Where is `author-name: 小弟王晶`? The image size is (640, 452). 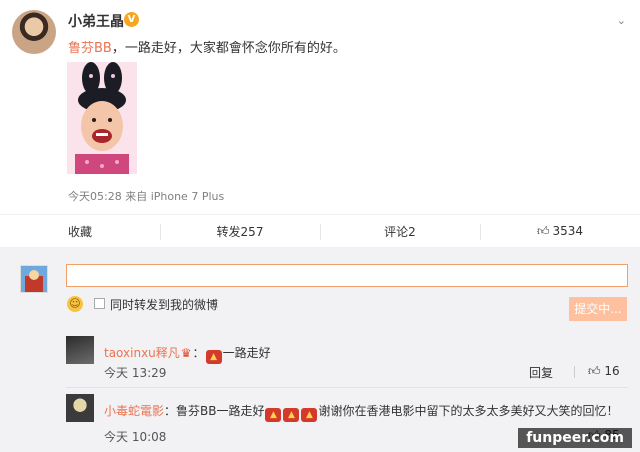 author-name: 小弟王晶 is located at coordinates (96, 21).